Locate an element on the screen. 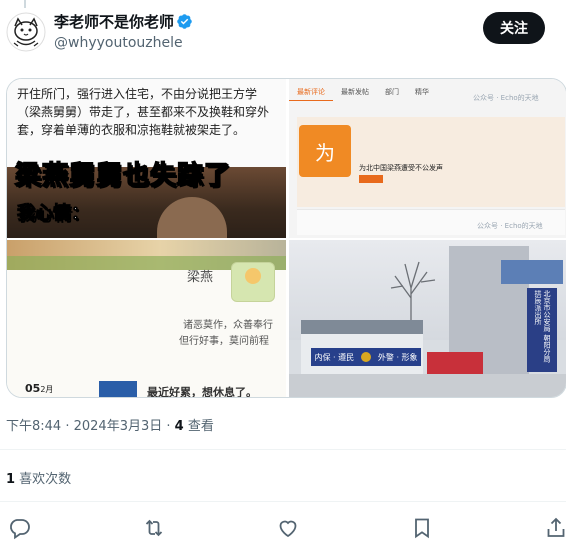 The width and height of the screenshot is (566, 551). forum-icon: 为 is located at coordinates (325, 151).